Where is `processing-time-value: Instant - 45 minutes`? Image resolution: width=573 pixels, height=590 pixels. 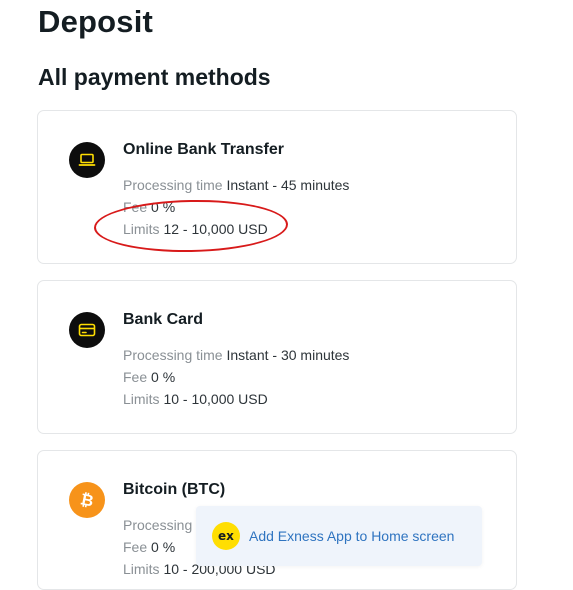 processing-time-value: Instant - 45 minutes is located at coordinates (288, 185).